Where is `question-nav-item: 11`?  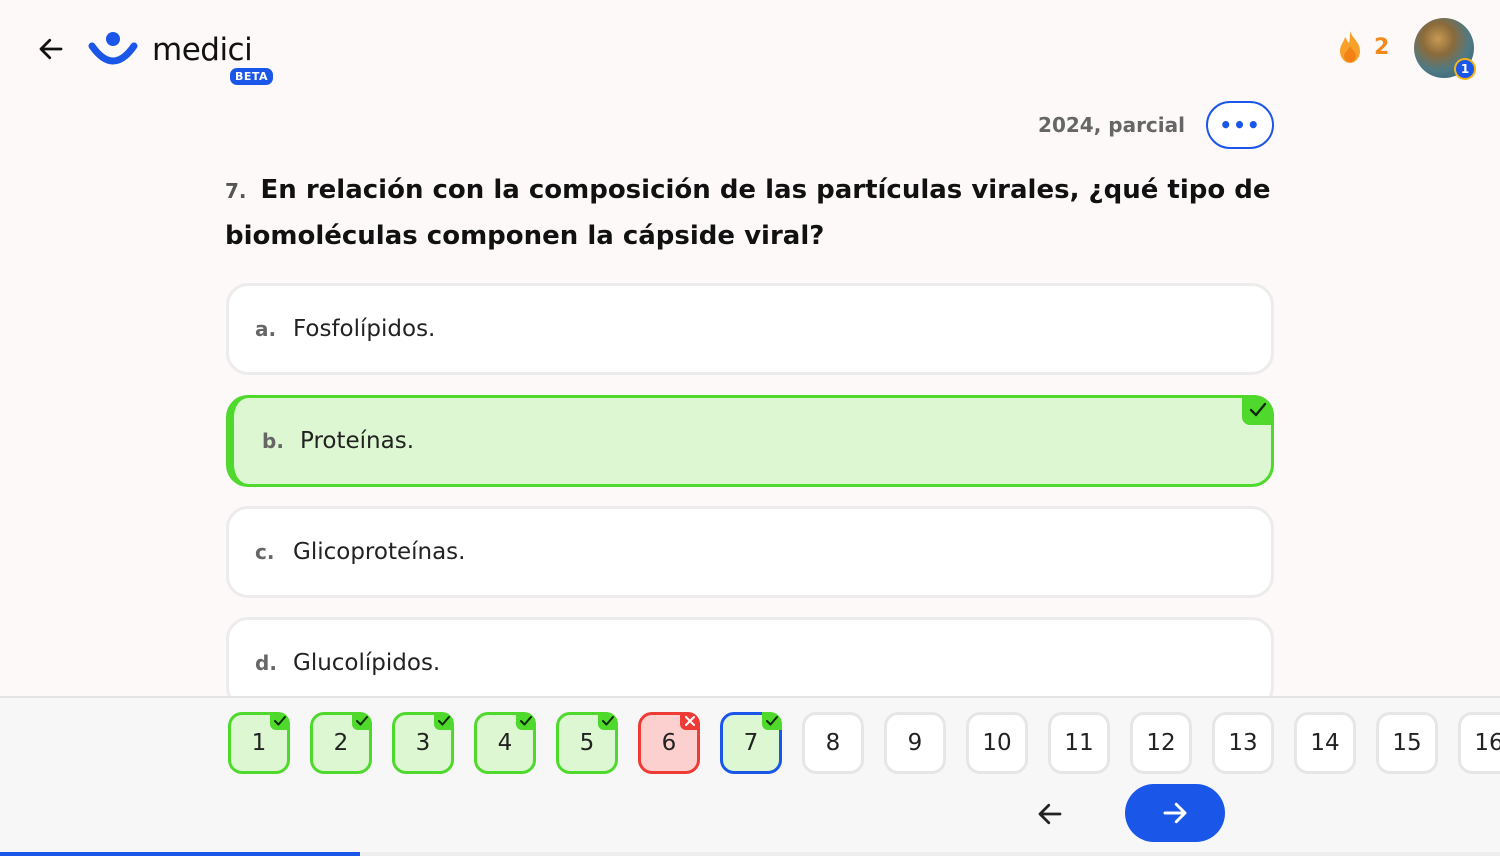
question-nav-item: 11 is located at coordinates (1079, 743).